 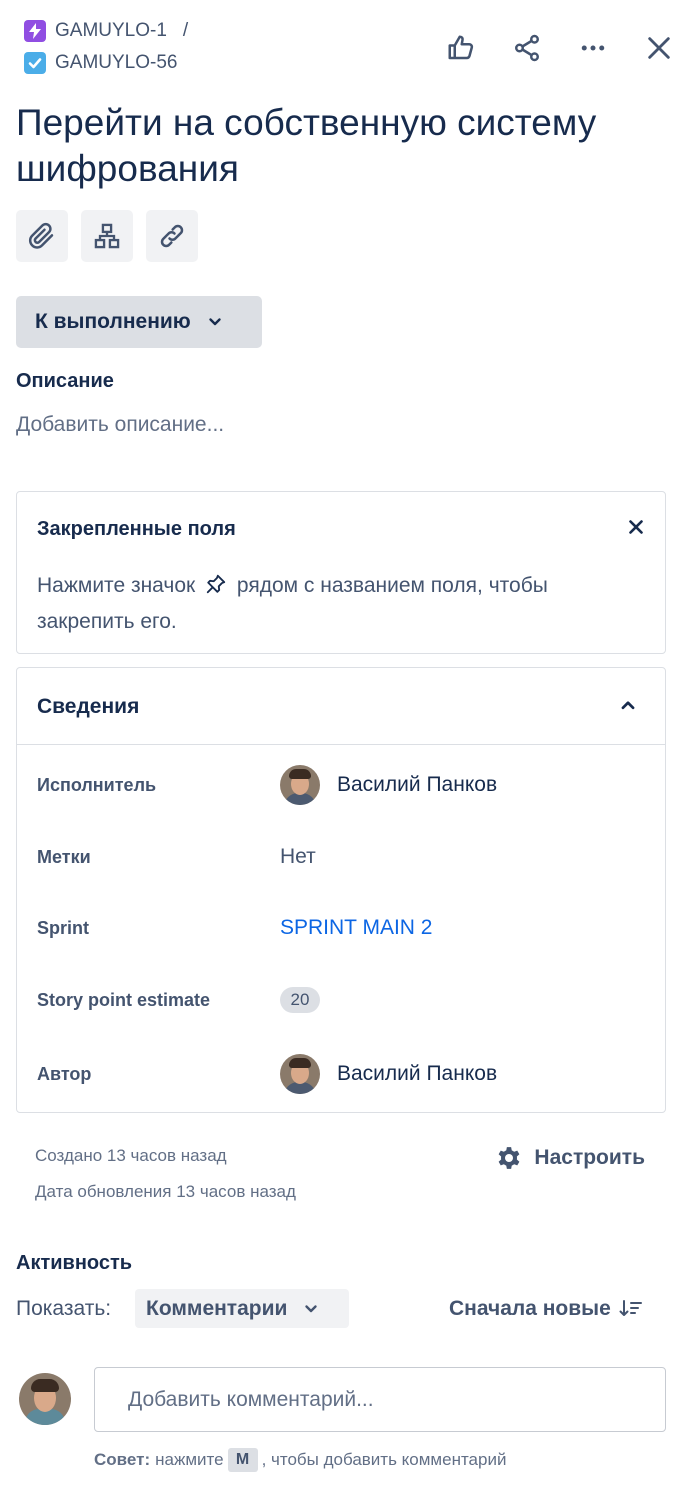 I want to click on field-assignee: Исполнитель Василий Панков, so click(x=342, y=785).